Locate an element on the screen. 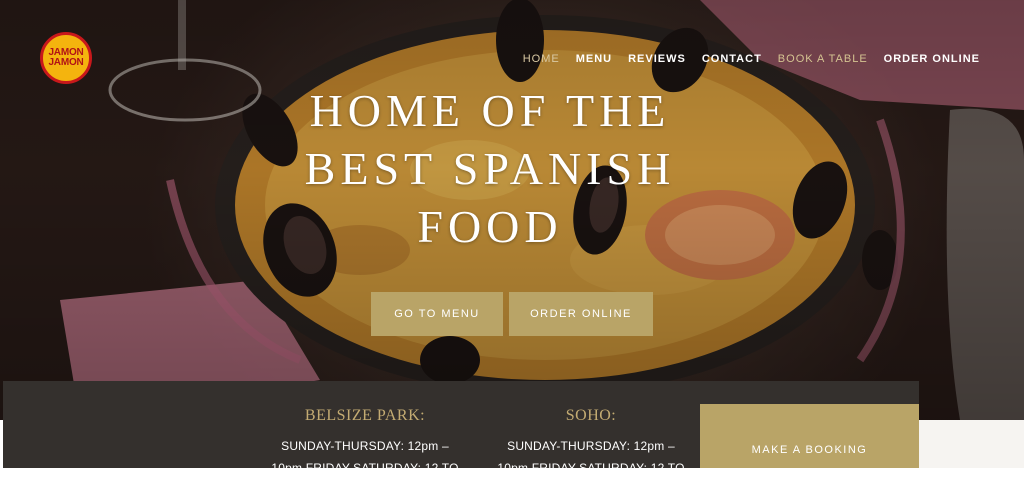 This screenshot has width=1024, height=479. nav-order-online: ORDER ONLINE is located at coordinates (932, 59).